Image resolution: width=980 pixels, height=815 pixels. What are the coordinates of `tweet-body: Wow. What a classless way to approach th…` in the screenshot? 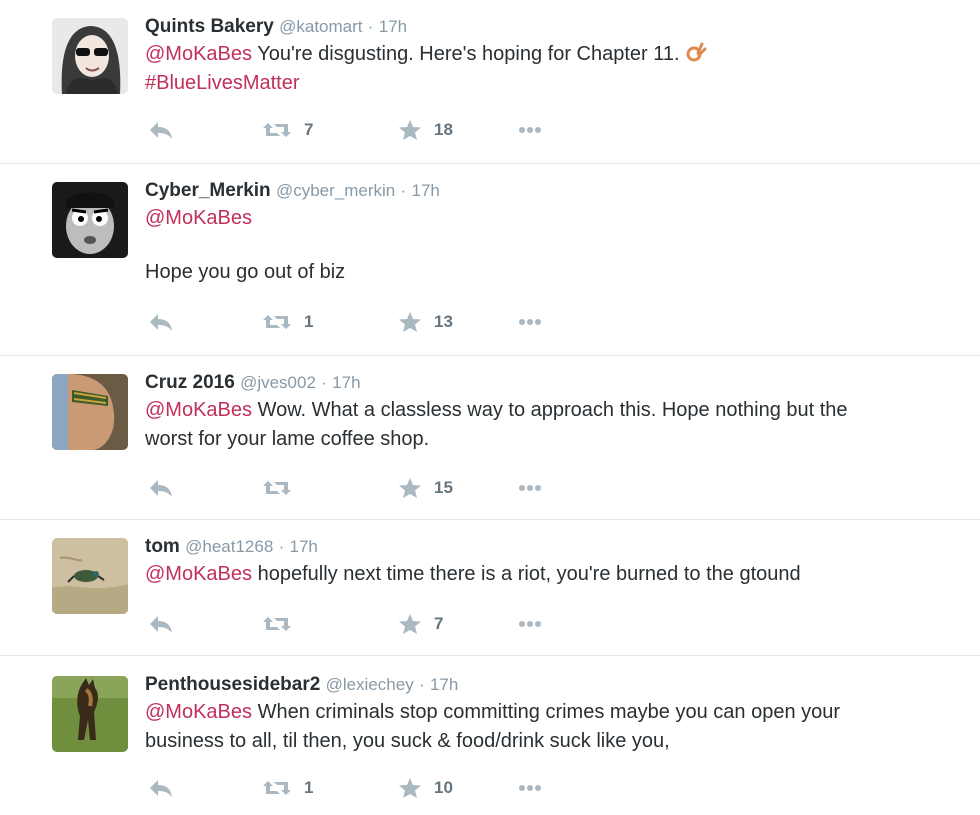 It's located at (552, 410).